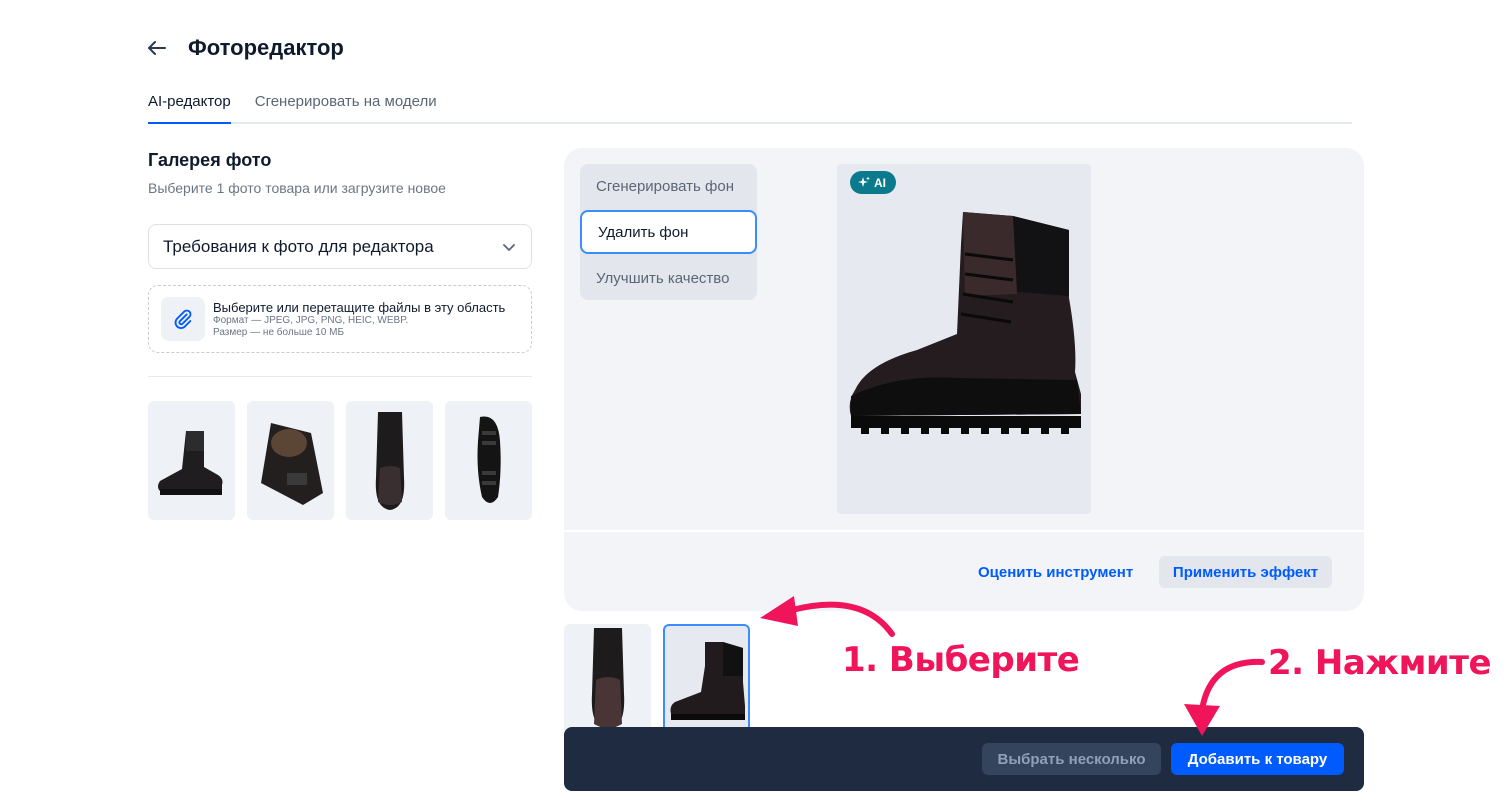 The image size is (1512, 803). I want to click on tool-improve-quality: Улучшить качество, so click(668, 278).